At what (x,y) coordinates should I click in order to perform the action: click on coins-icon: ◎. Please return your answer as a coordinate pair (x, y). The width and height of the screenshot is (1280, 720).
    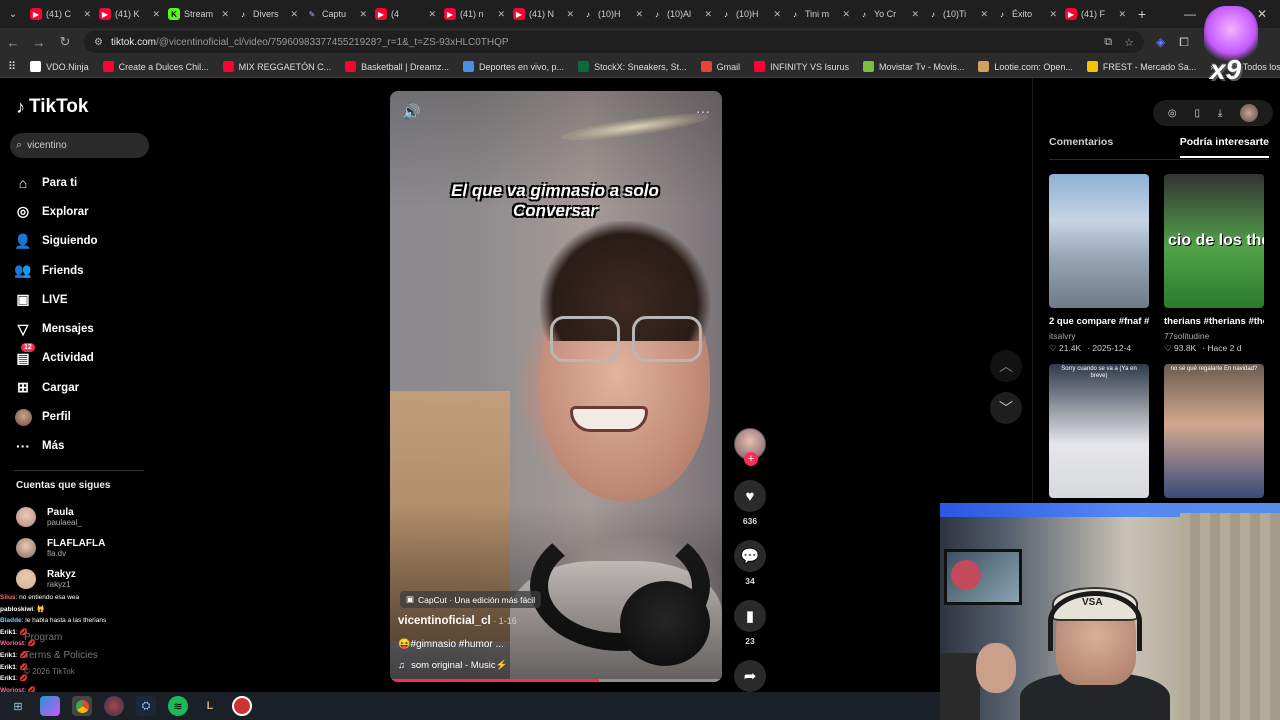
    Looking at the image, I should click on (1172, 113).